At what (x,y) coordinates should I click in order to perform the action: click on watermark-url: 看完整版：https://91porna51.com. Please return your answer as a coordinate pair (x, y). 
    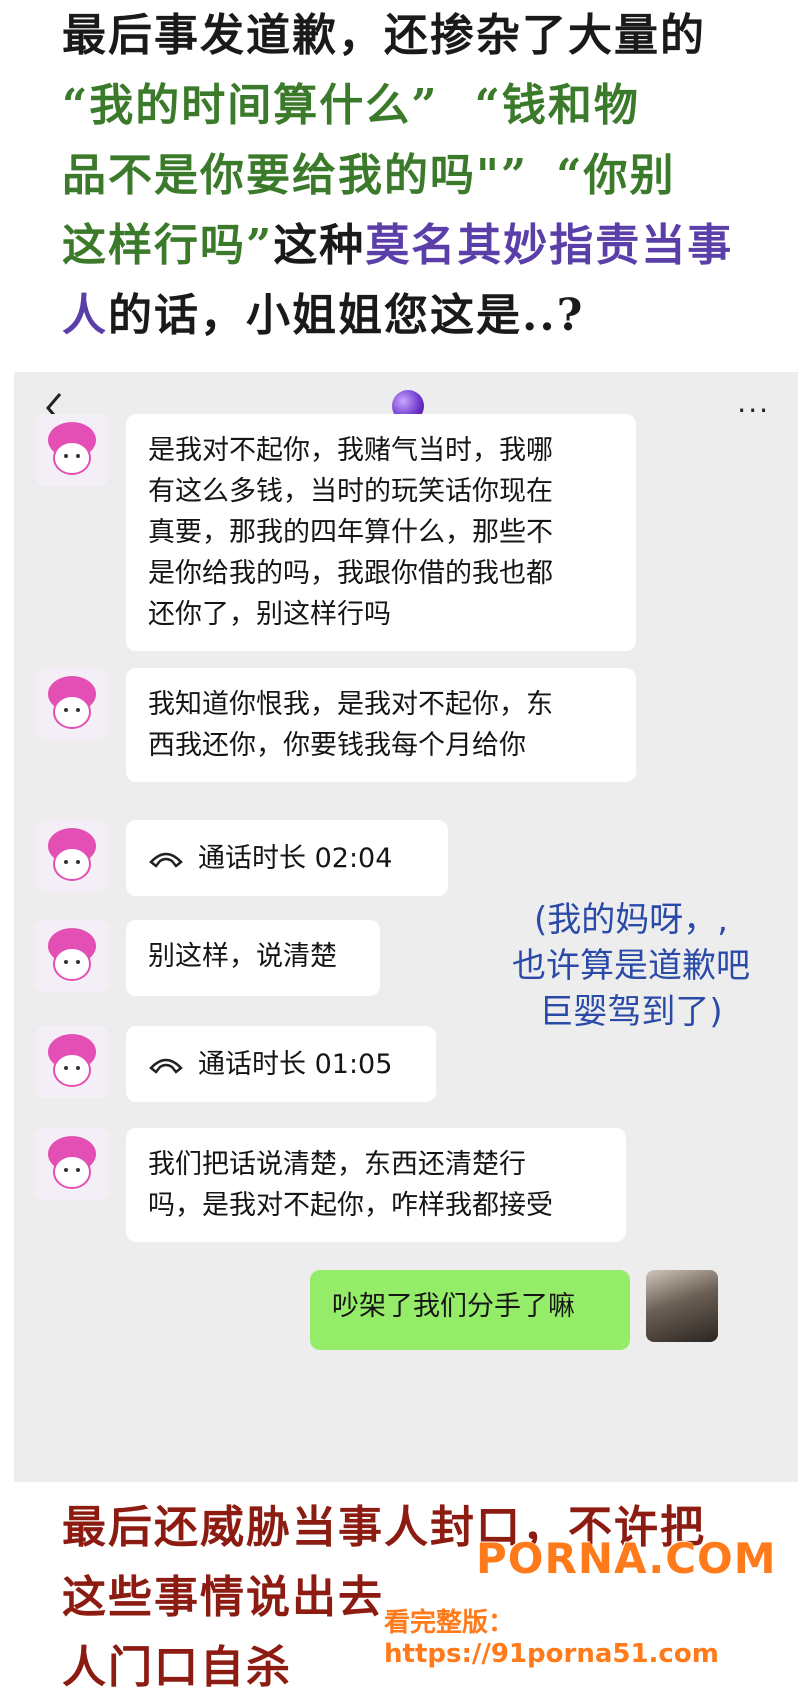
    Looking at the image, I should click on (551, 1638).